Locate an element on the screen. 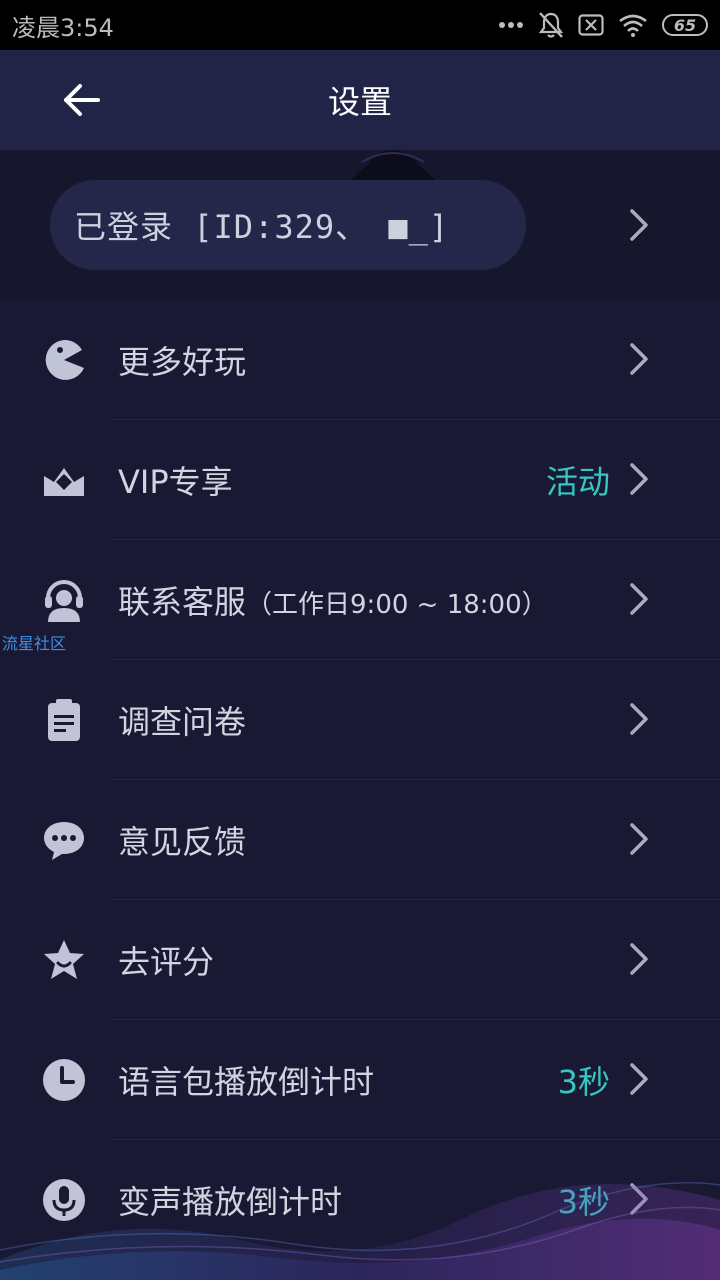  status-time: 凌晨3:54 is located at coordinates (63, 27).